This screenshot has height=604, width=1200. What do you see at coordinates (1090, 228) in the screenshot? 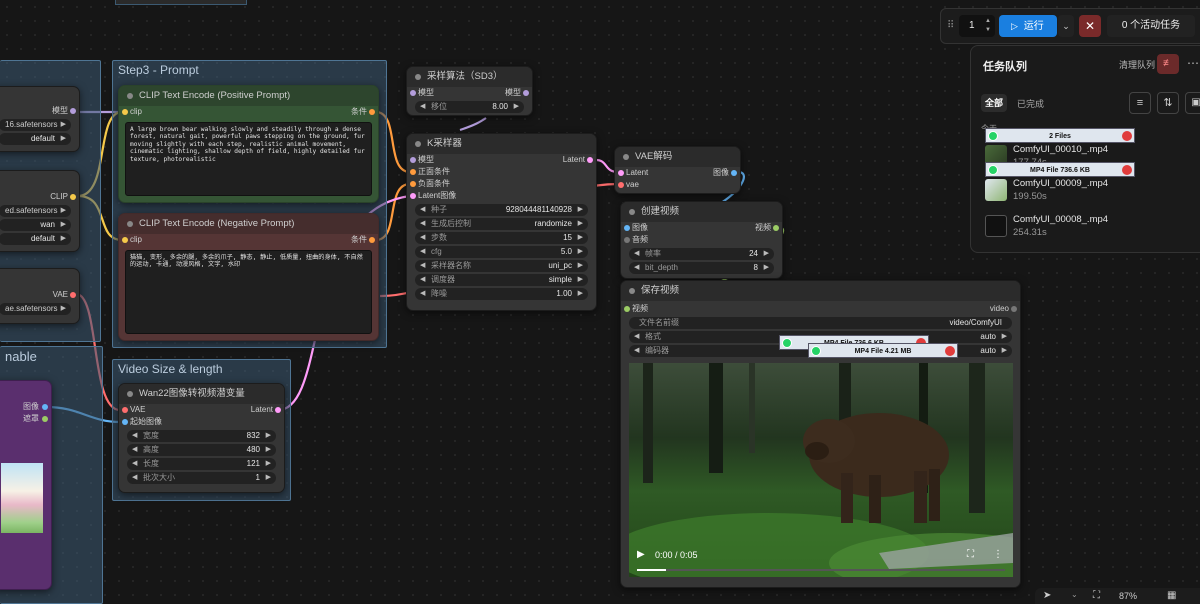
I see `queue-item: ComfyUI_00008_.mp4 254.31s` at bounding box center [1090, 228].